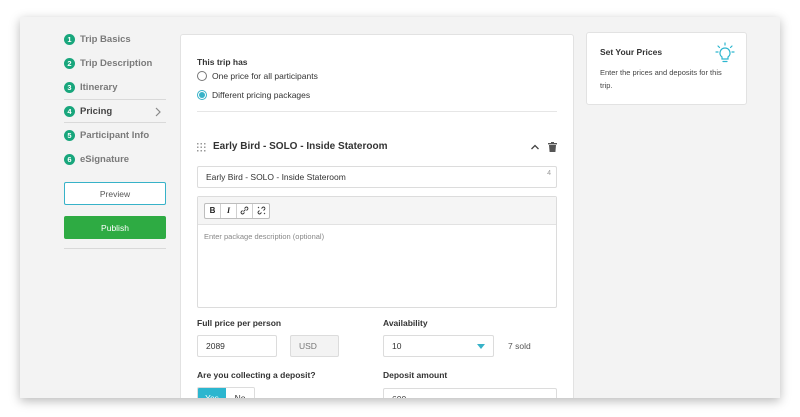 The height and width of the screenshot is (417, 800). I want to click on currency-value: USD, so click(308, 346).